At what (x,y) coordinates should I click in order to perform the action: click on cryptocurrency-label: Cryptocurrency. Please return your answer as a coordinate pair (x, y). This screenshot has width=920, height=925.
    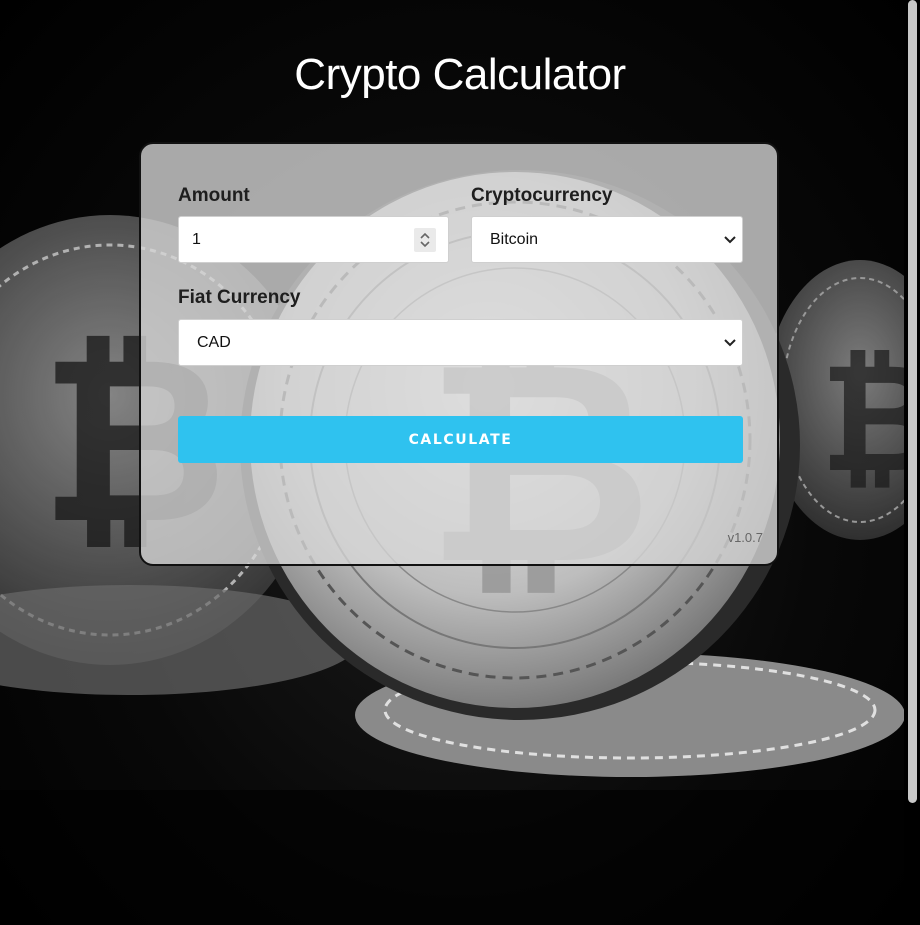
    Looking at the image, I should click on (542, 195).